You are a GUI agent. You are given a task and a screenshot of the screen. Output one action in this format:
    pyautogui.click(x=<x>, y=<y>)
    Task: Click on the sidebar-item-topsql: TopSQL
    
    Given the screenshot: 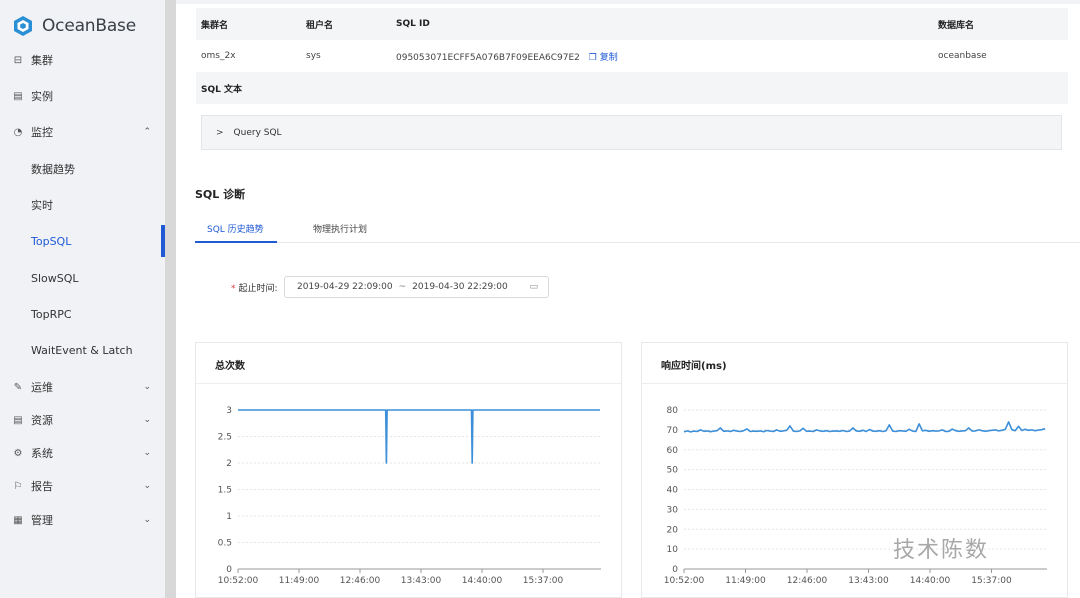 What is the action you would take?
    pyautogui.click(x=82, y=241)
    